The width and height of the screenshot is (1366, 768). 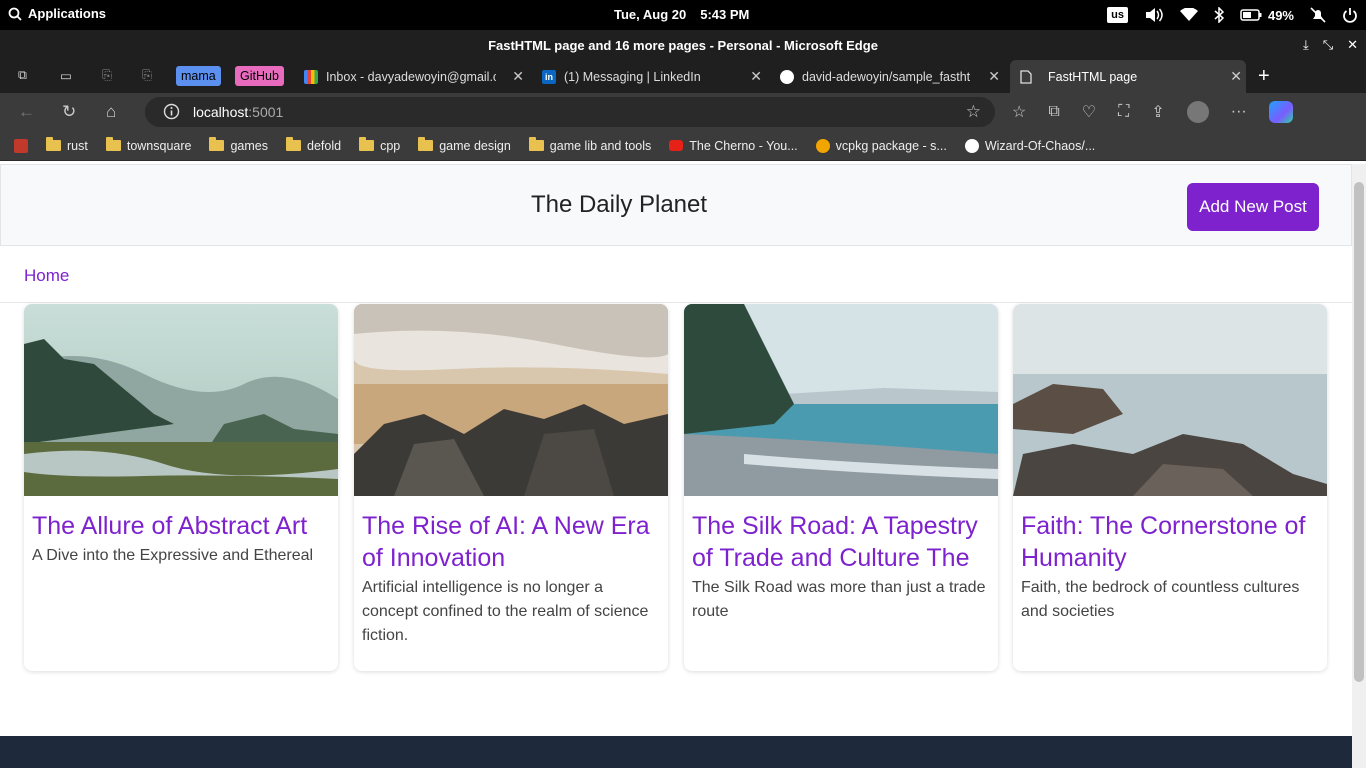 What do you see at coordinates (1188, 15) in the screenshot?
I see `wifi-icon` at bounding box center [1188, 15].